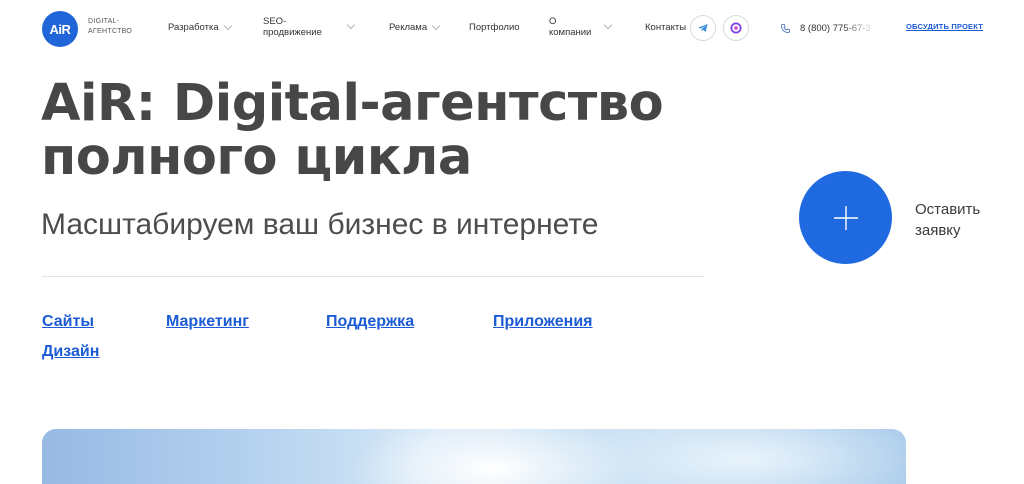 This screenshot has width=1024, height=484. I want to click on plus-icon, so click(845, 217).